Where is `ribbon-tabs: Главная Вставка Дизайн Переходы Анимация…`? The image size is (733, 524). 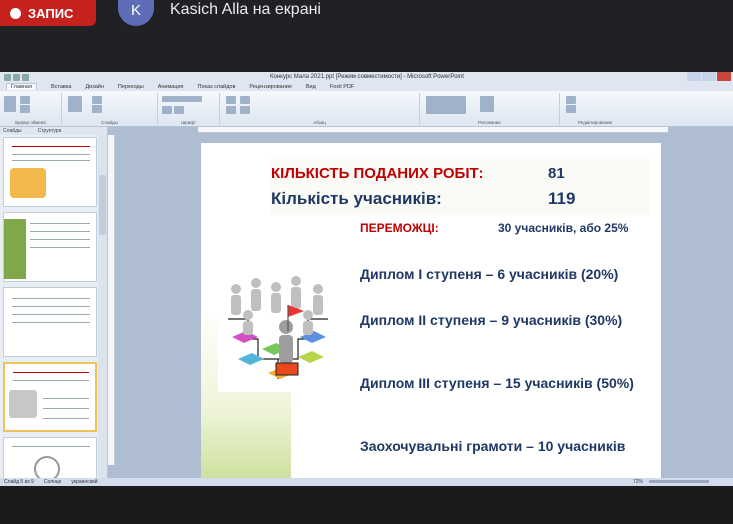
ribbon-tabs: Главная Вставка Дизайн Переходы Анимация… is located at coordinates (366, 86).